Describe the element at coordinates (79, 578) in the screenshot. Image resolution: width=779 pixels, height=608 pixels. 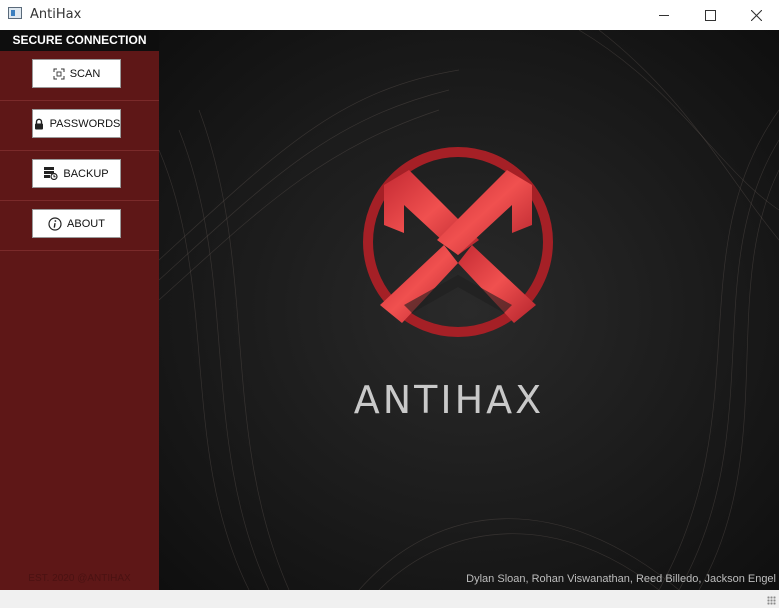
I see `sidebar-footer: EST. 2020 @ANTIHAX` at that location.